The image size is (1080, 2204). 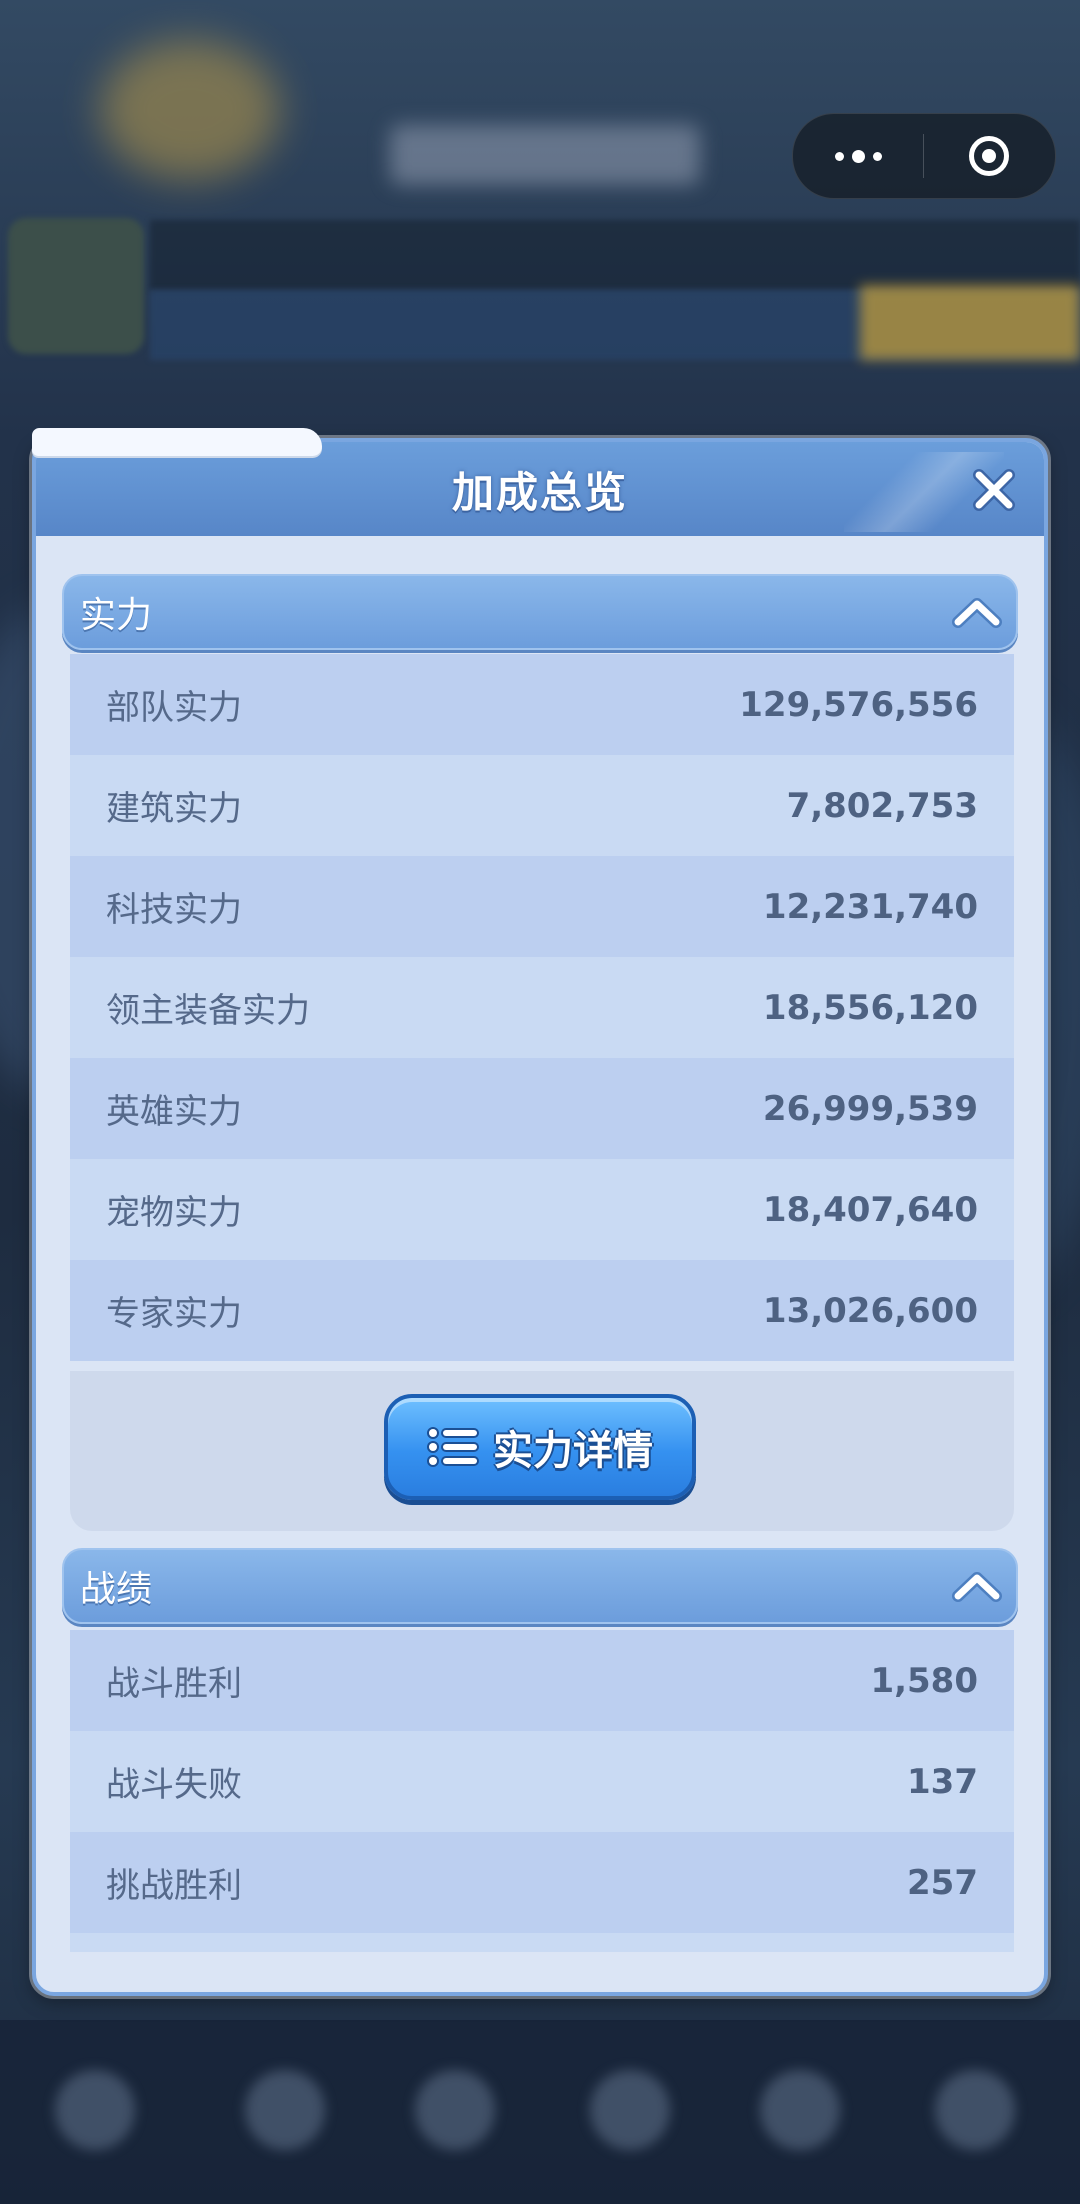 I want to click on list-item: 领主装备实力 18,556,120, so click(x=542, y=1007).